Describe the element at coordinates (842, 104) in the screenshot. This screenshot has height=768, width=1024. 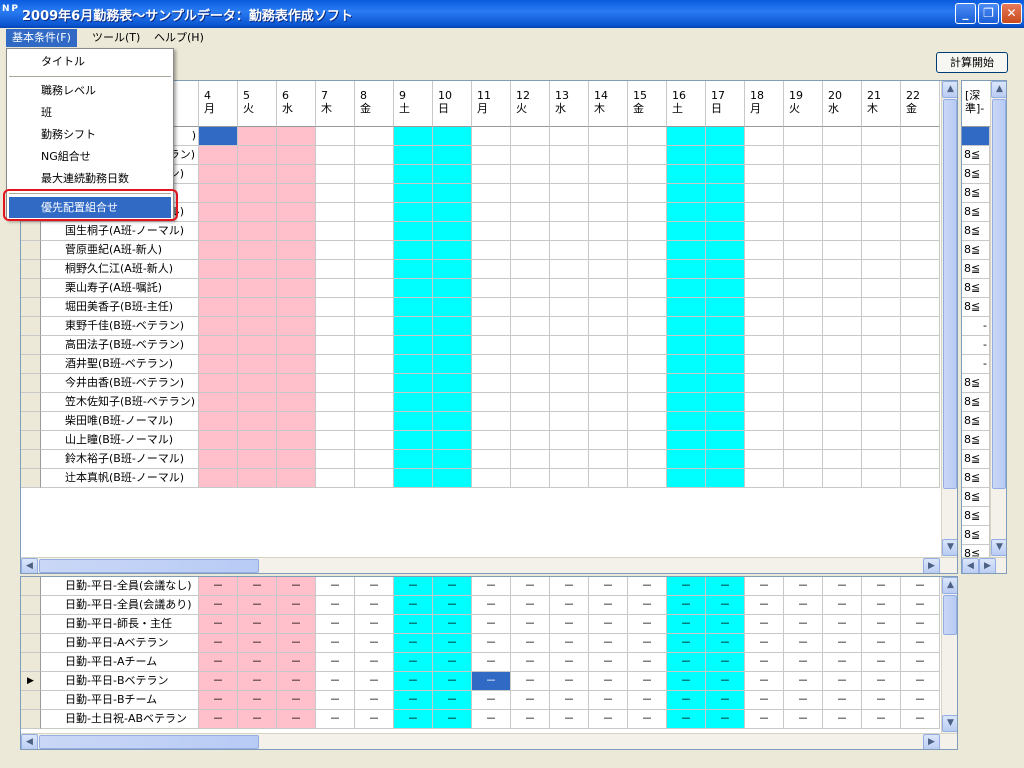
I see `day-header: 20 水` at that location.